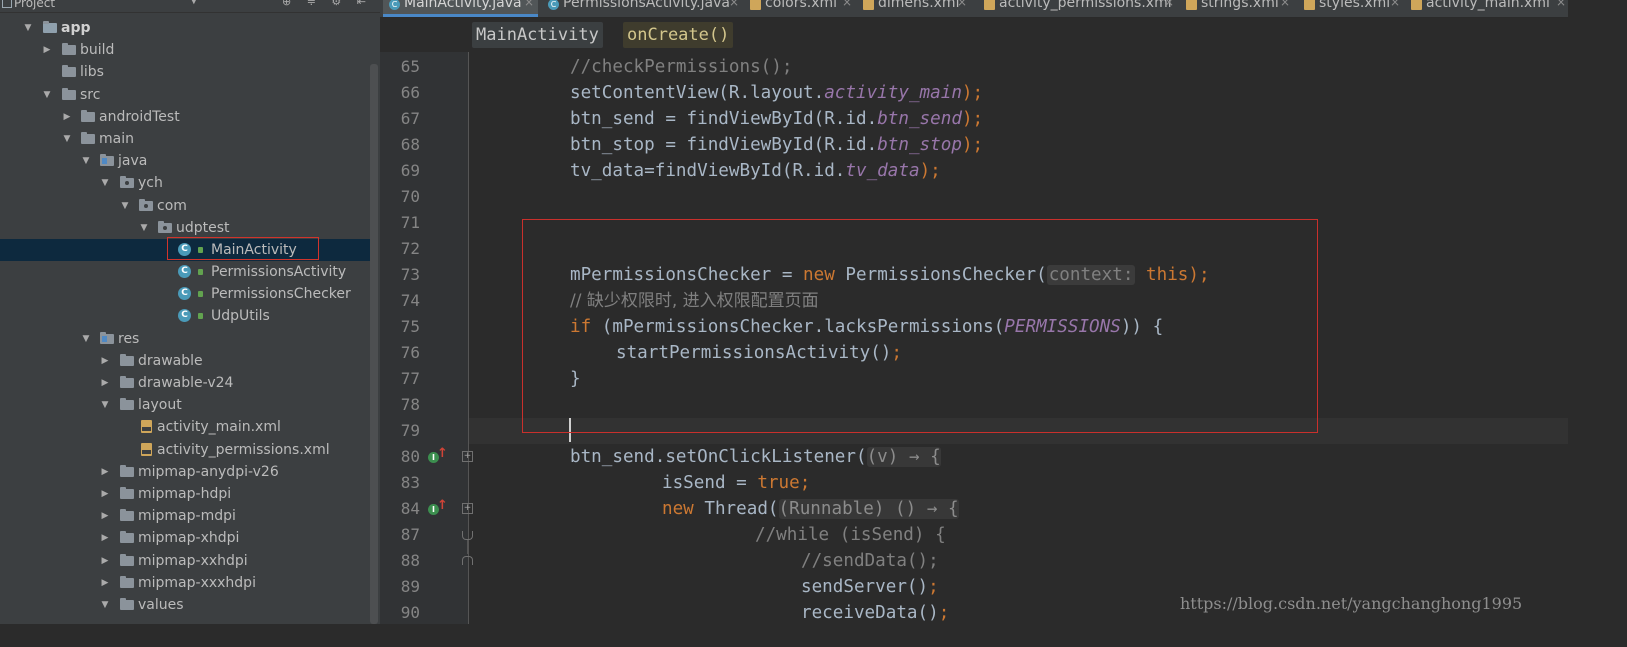  Describe the element at coordinates (107, 337) in the screenshot. I see `resource-folder-icon` at that location.